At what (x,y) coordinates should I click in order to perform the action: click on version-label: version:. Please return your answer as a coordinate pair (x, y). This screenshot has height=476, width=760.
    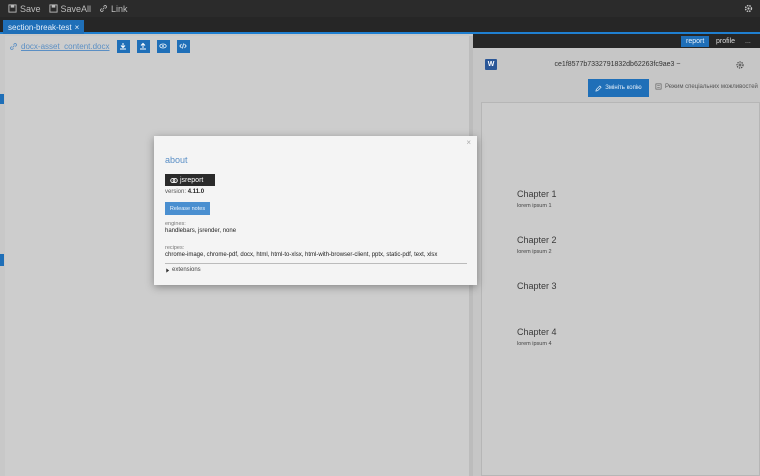
    Looking at the image, I should click on (176, 192).